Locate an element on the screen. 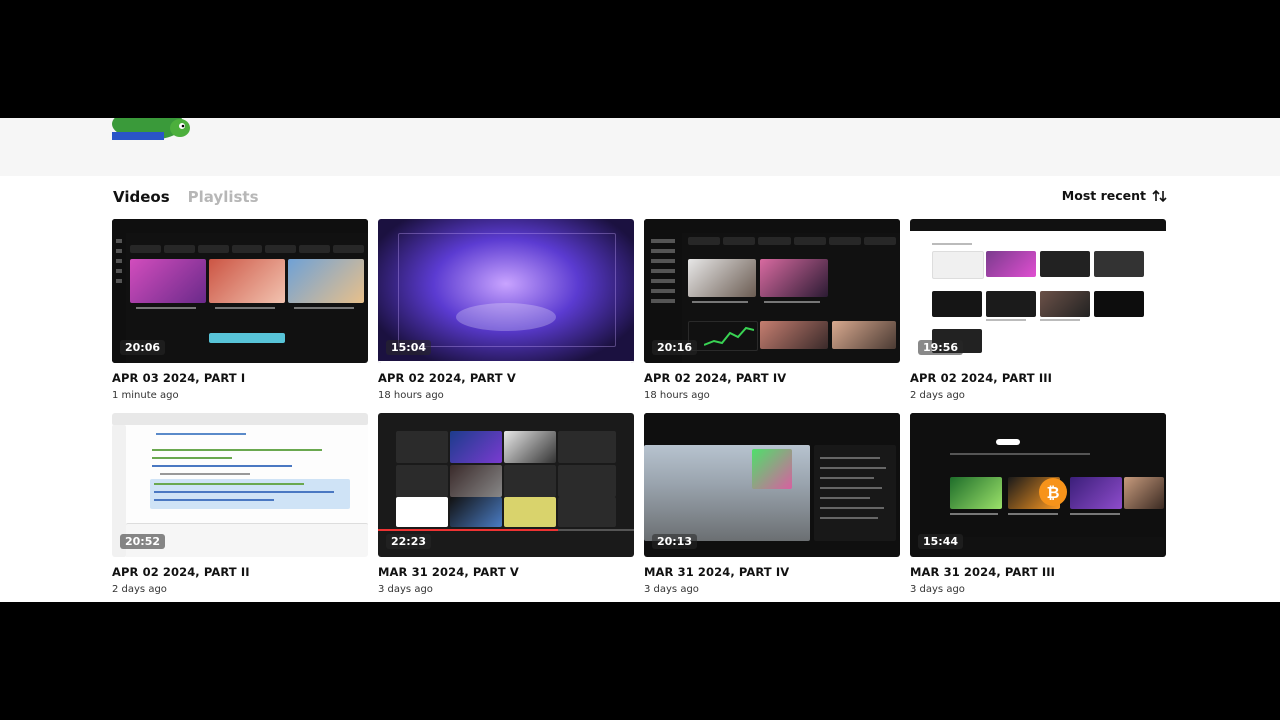 Image resolution: width=1280 pixels, height=720 pixels. video-title: APR 02 2024, PART II is located at coordinates (240, 572).